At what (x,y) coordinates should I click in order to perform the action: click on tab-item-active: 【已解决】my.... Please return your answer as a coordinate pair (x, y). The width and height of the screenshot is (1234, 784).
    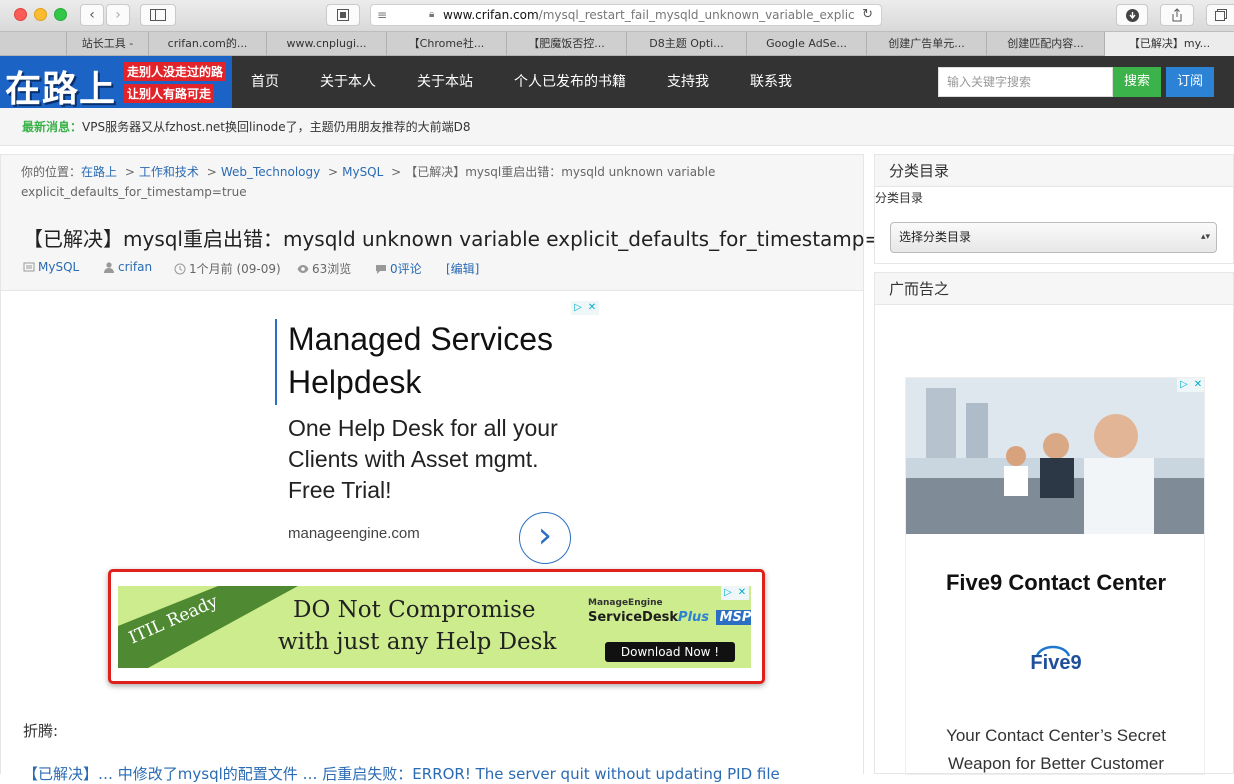
    Looking at the image, I should click on (1169, 44).